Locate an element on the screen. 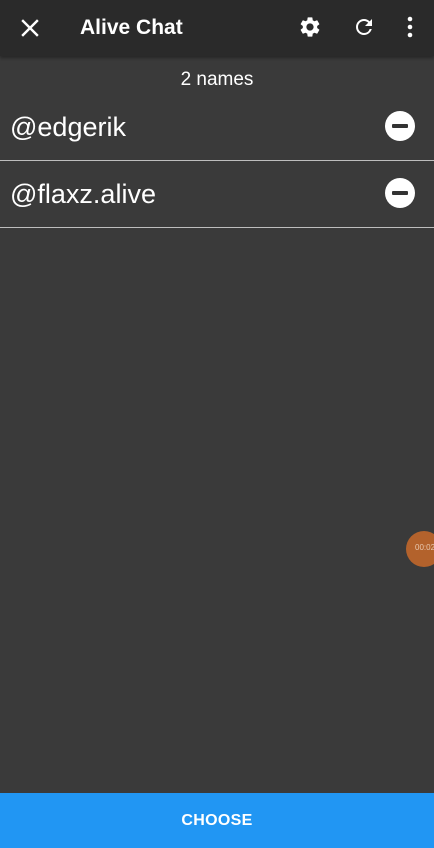 This screenshot has width=434, height=848. timer-text: 00:02 is located at coordinates (424, 547).